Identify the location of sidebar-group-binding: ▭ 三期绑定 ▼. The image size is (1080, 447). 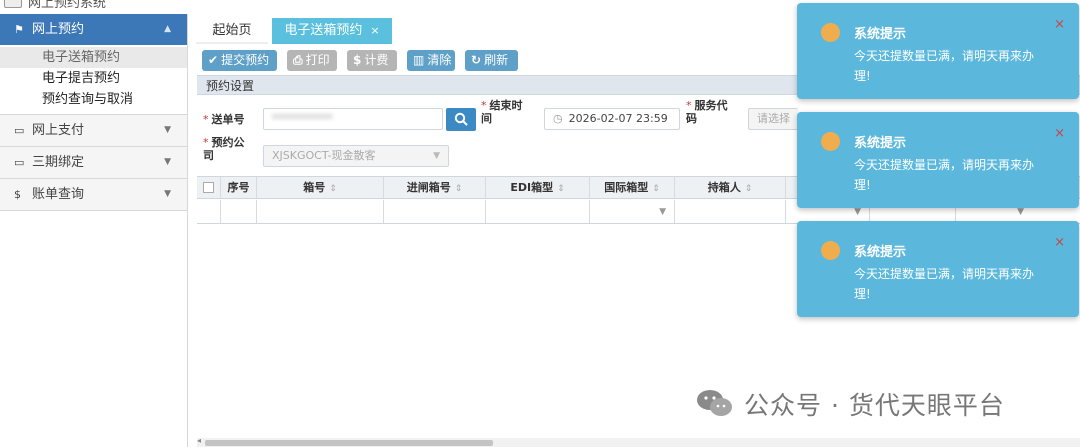
(93, 163).